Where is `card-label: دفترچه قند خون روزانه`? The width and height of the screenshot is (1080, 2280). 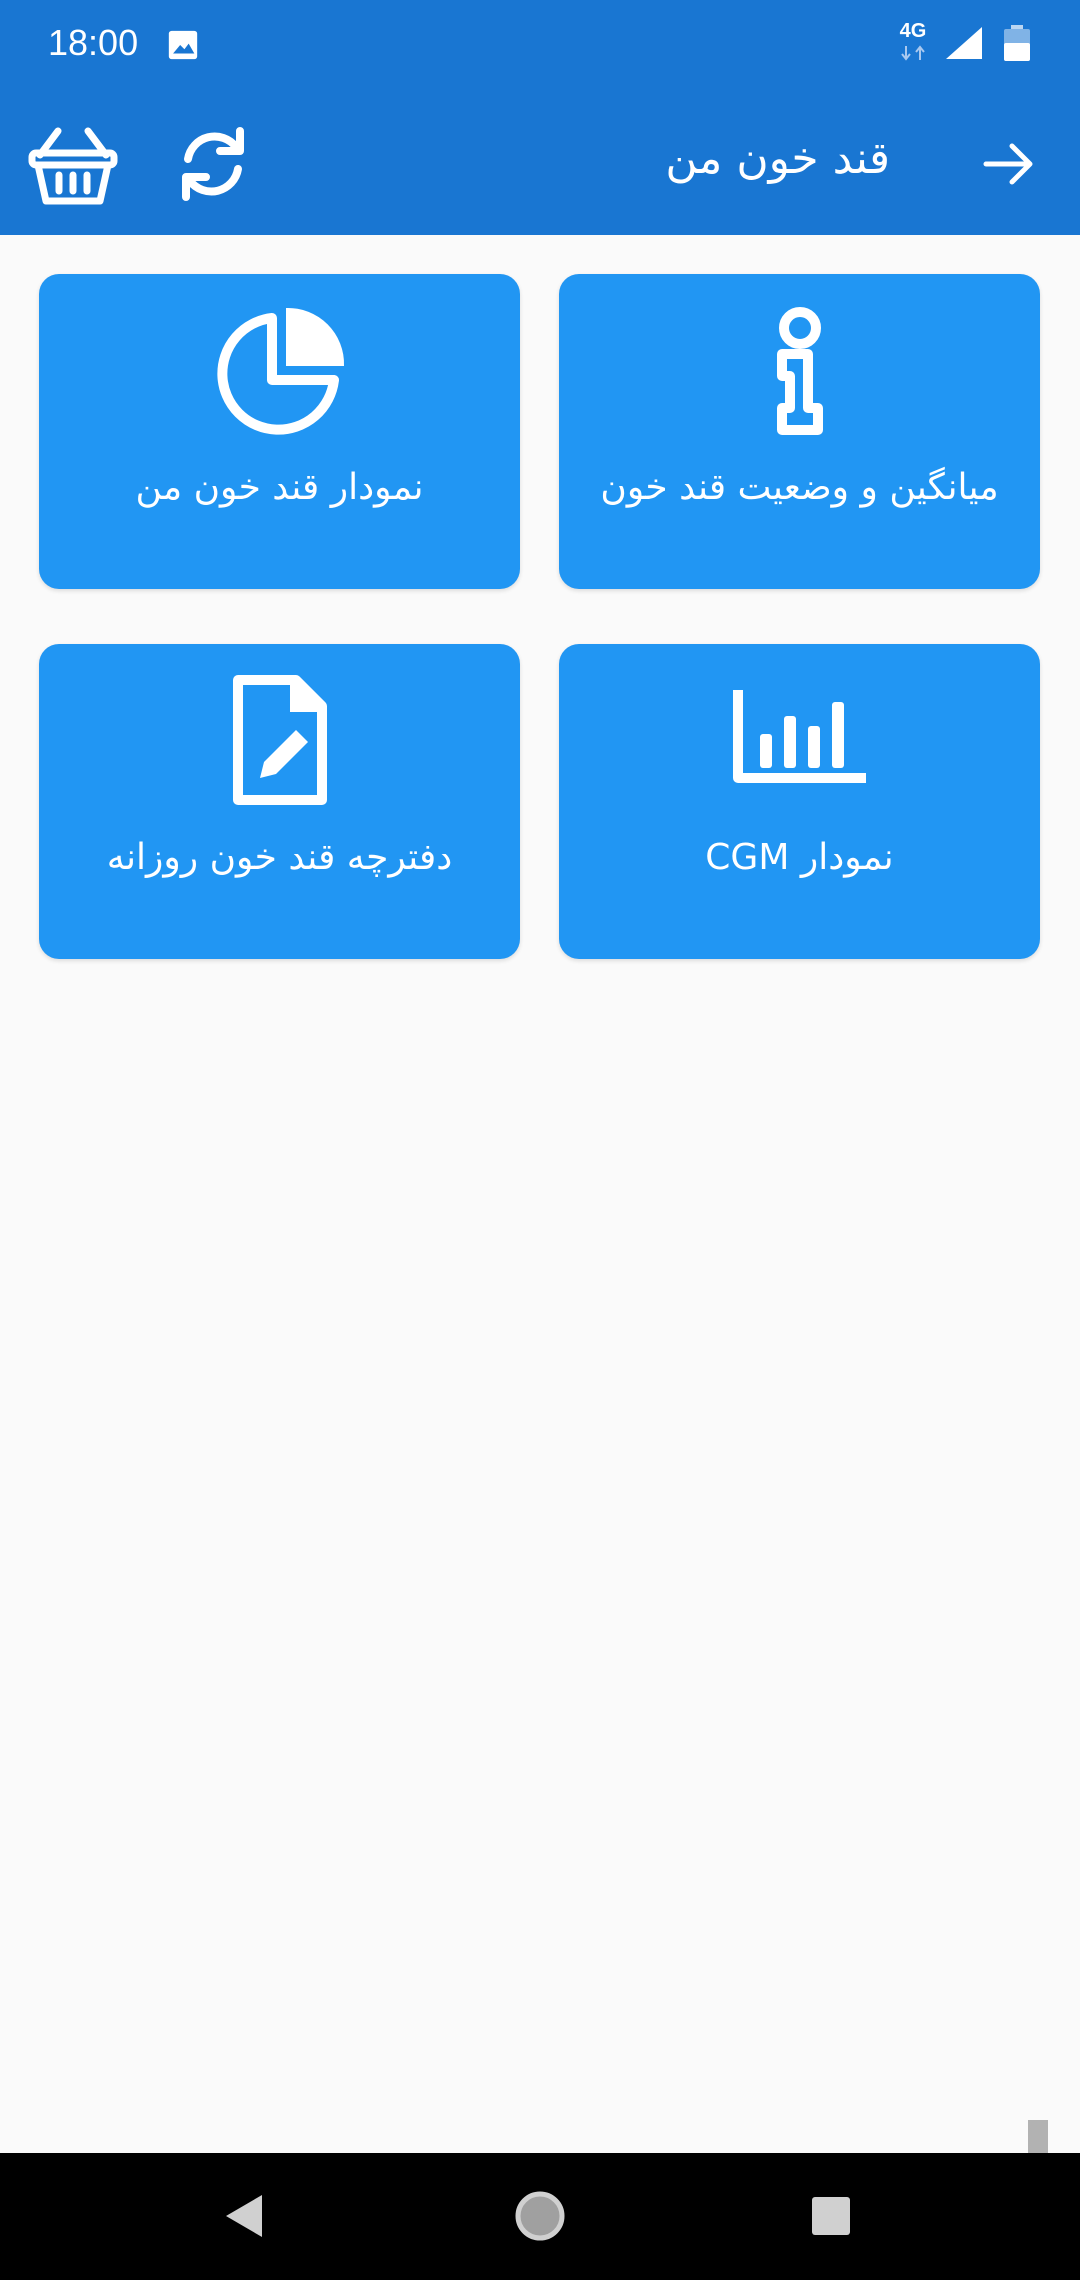
card-label: دفترچه قند خون روزانه is located at coordinates (279, 857).